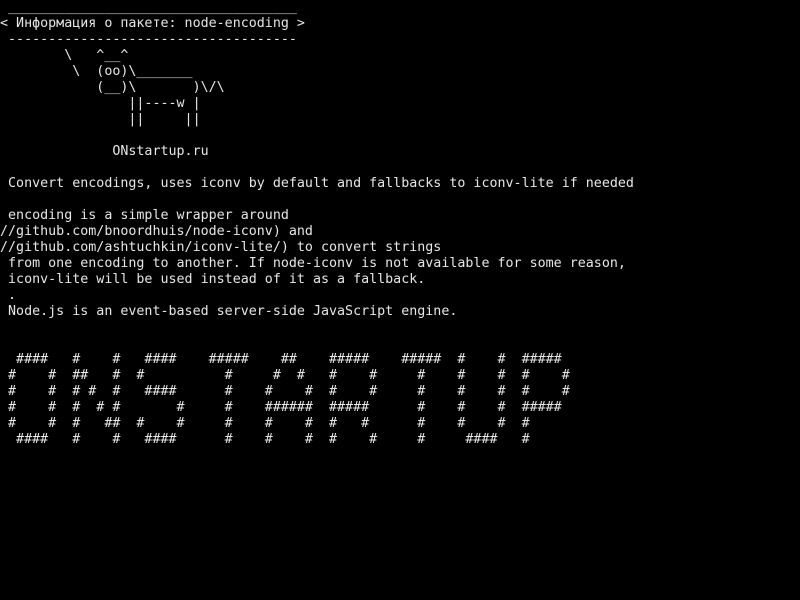 This screenshot has width=800, height=600. What do you see at coordinates (265, 423) in the screenshot?
I see `banner-line: # # # ## # # # # # # # # # # #` at bounding box center [265, 423].